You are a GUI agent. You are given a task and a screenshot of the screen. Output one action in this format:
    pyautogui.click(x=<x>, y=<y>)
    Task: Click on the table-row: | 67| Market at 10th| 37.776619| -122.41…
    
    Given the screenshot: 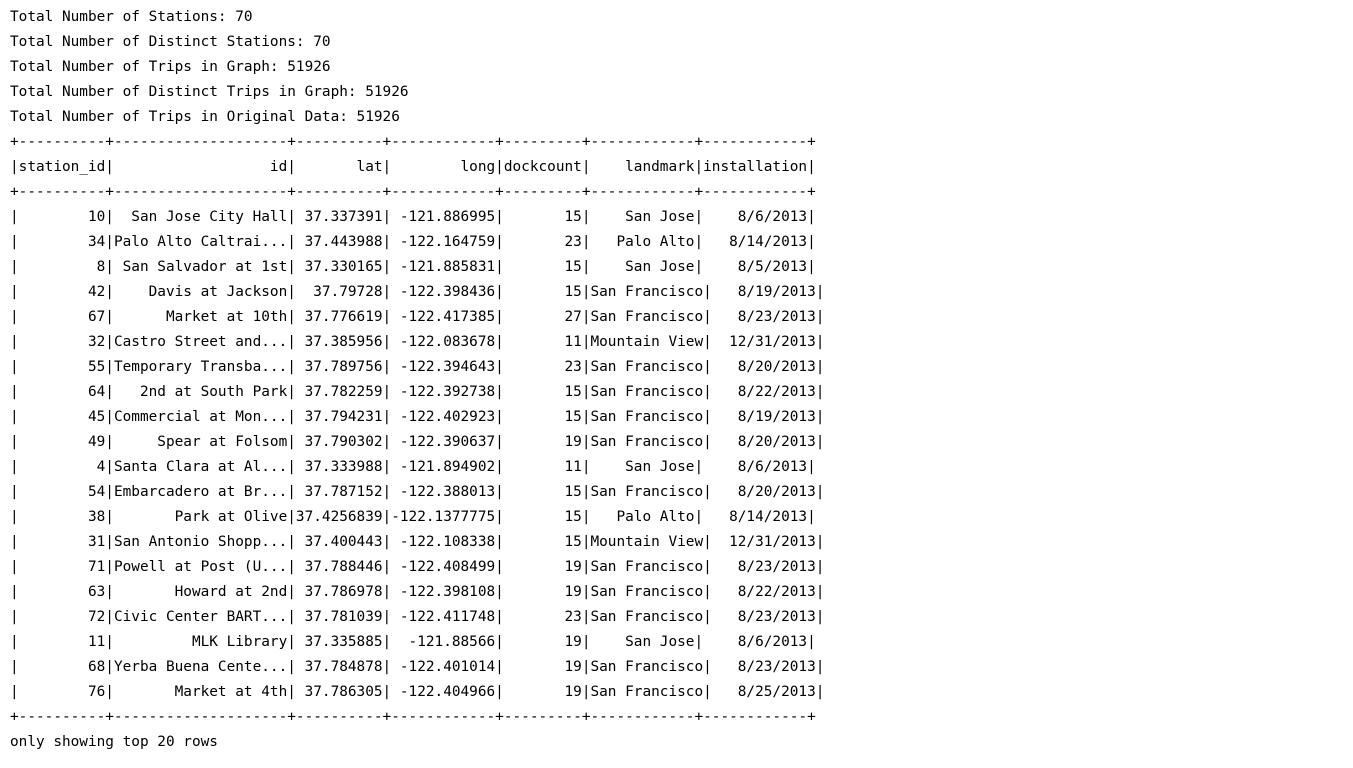 What is the action you would take?
    pyautogui.click(x=417, y=317)
    